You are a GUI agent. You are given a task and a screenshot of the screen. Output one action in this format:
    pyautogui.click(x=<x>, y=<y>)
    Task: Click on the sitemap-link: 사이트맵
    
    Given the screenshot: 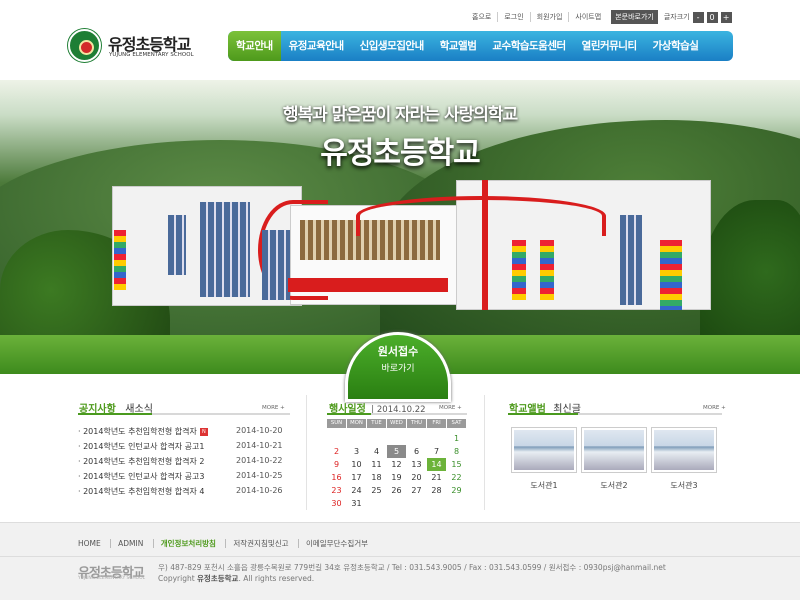 What is the action you would take?
    pyautogui.click(x=587, y=17)
    